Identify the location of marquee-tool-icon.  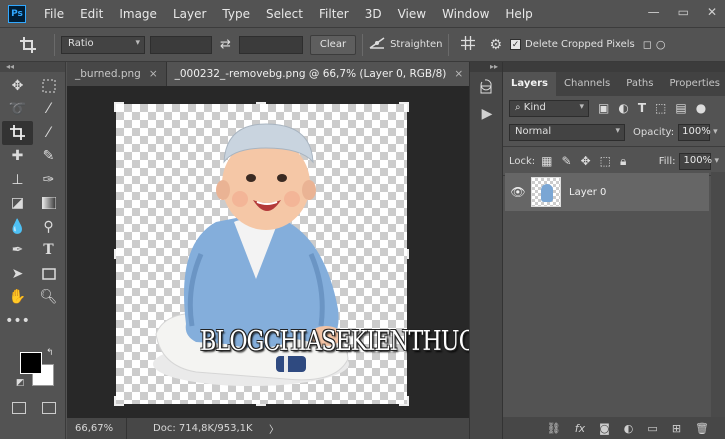
(48, 86).